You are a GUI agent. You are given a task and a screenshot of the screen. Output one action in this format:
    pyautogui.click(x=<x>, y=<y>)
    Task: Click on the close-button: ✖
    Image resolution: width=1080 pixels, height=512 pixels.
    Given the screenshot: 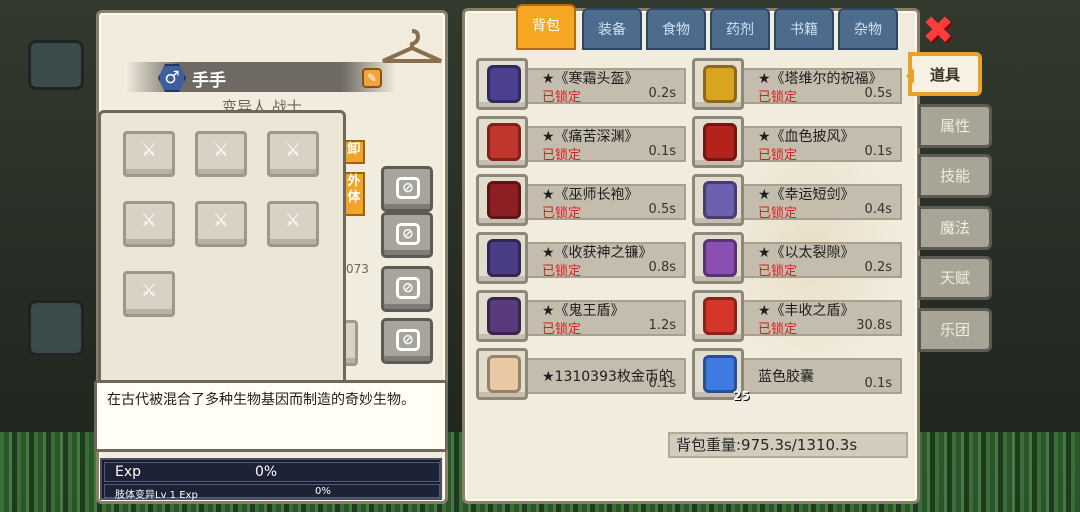 What is the action you would take?
    pyautogui.click(x=938, y=30)
    